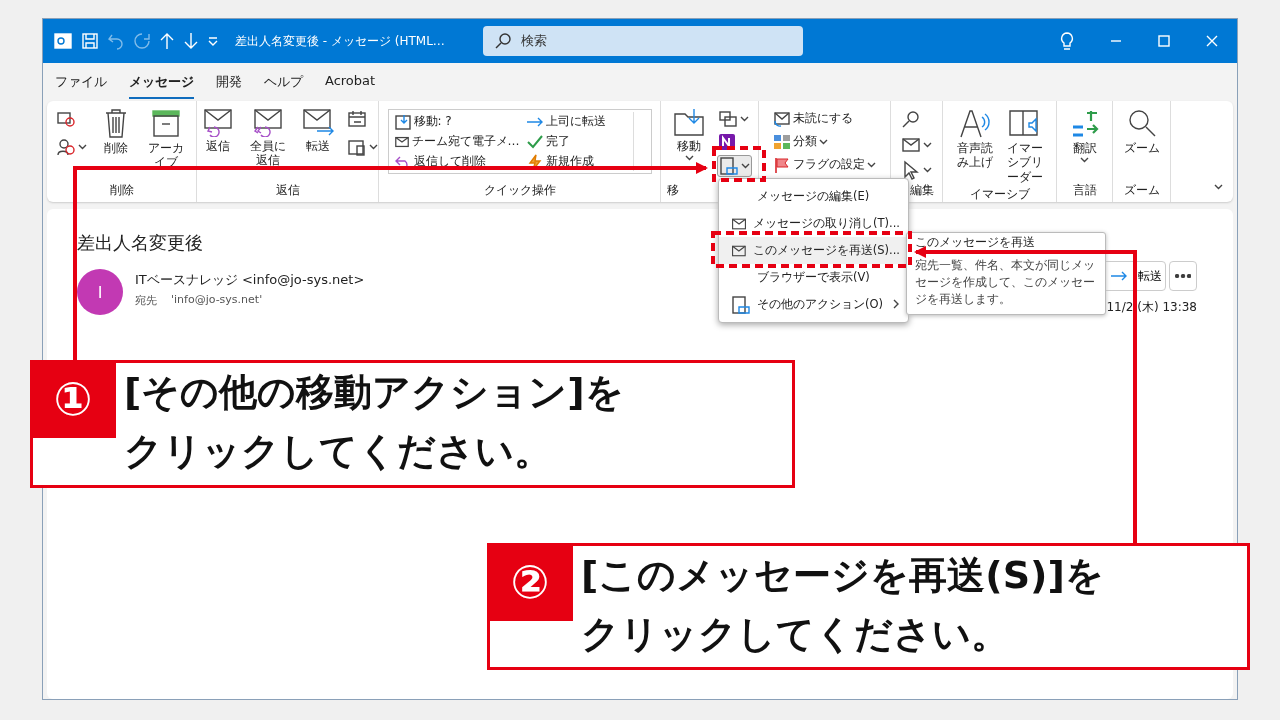  I want to click on group-label: イマーシブ, so click(999, 194).